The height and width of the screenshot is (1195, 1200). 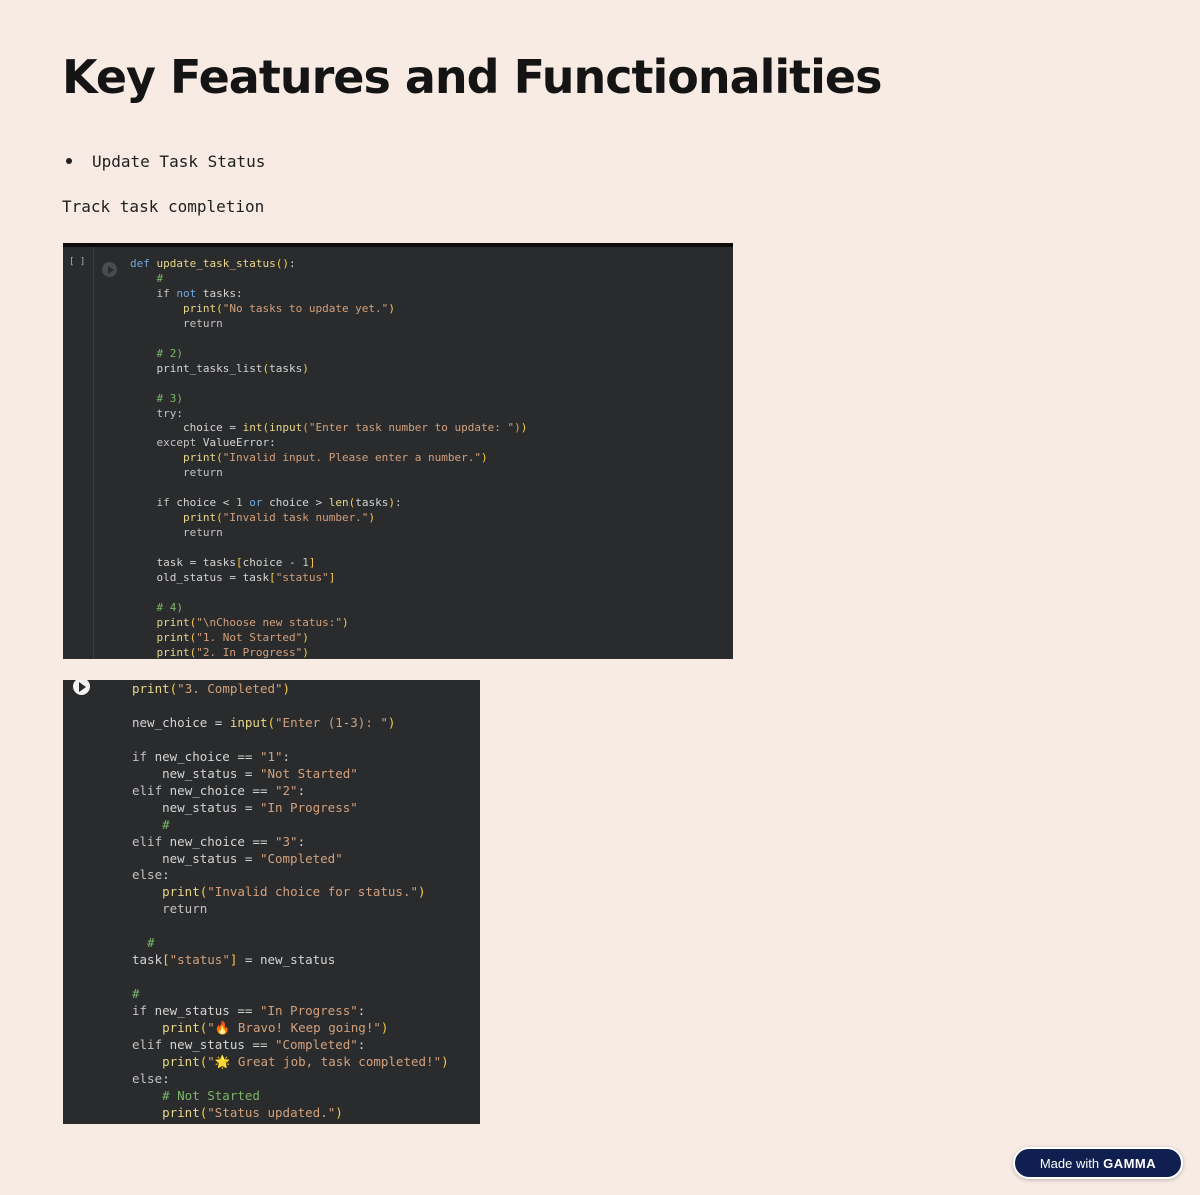 What do you see at coordinates (166, 413) in the screenshot?
I see `code-token: try` at bounding box center [166, 413].